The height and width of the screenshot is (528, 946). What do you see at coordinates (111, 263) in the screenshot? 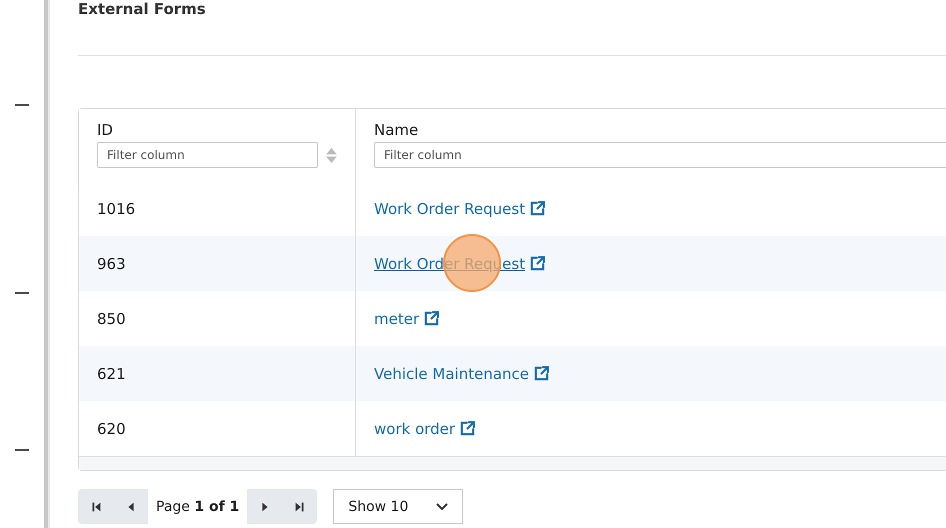
I see `table-cell: 963` at bounding box center [111, 263].